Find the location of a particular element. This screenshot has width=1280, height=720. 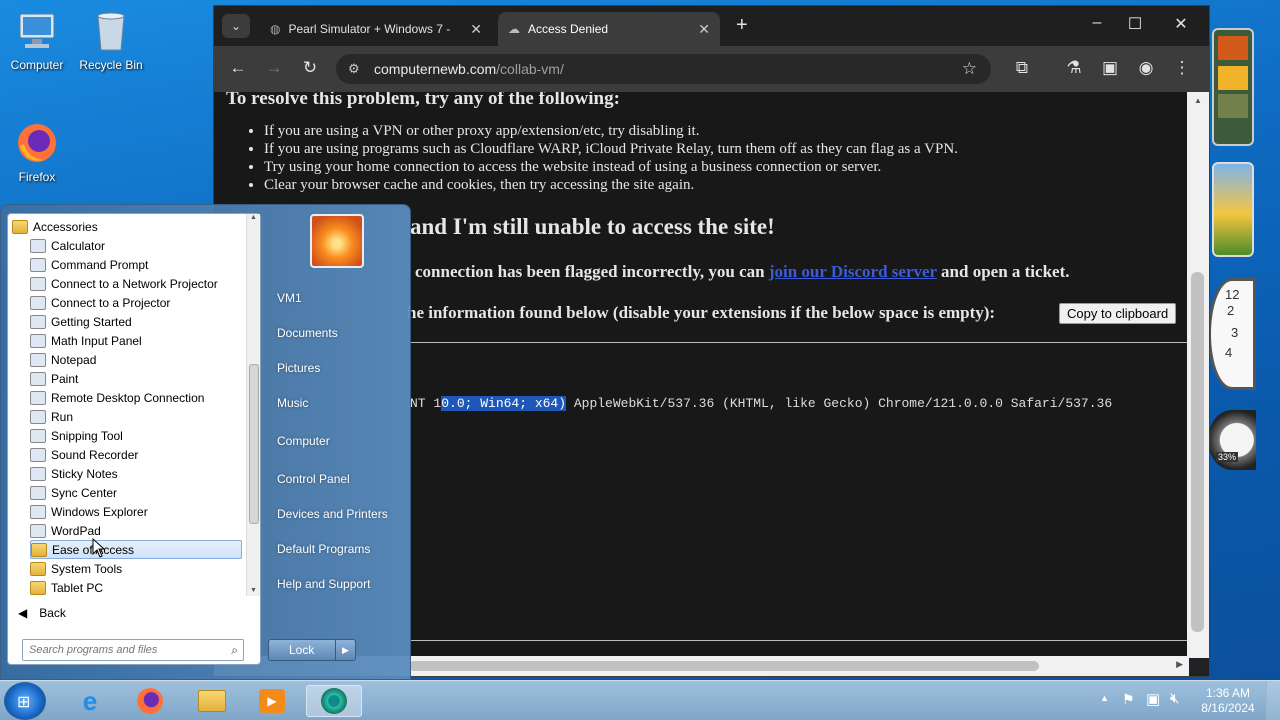

search-box: ⌕ is located at coordinates (133, 650).